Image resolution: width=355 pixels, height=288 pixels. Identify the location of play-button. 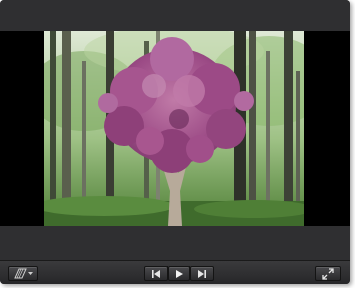
(179, 273).